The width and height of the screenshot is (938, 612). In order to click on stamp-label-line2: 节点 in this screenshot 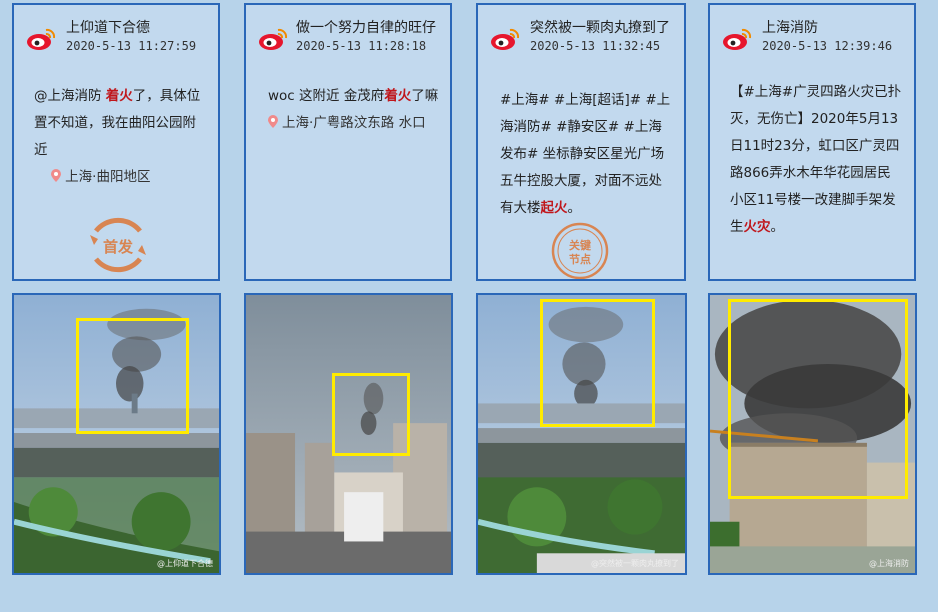, I will do `click(580, 259)`.